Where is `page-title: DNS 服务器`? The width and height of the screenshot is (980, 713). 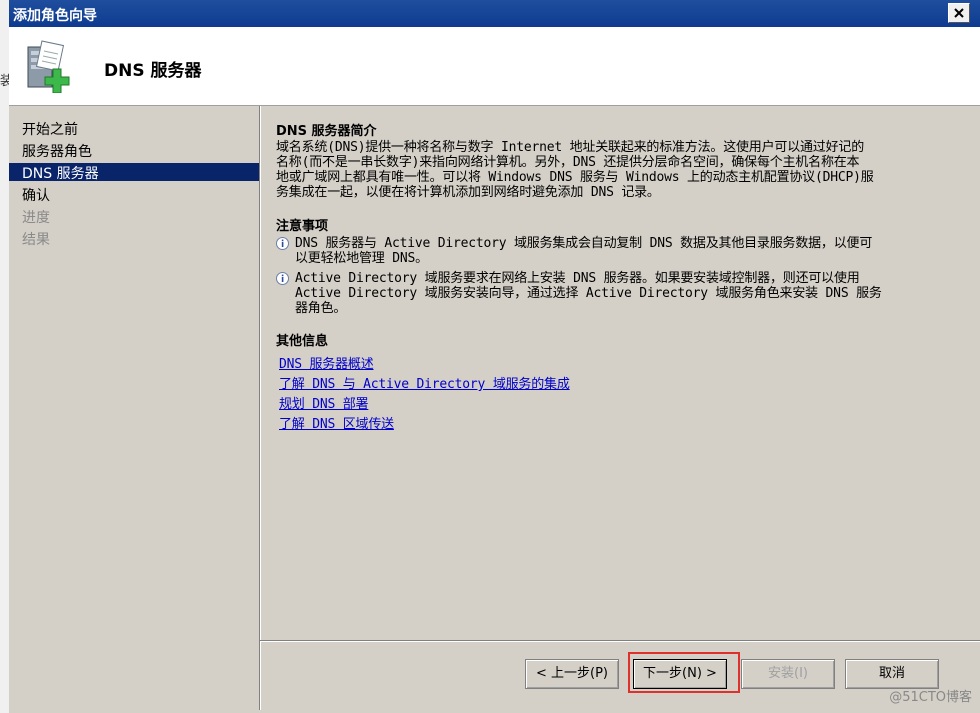 page-title: DNS 服务器 is located at coordinates (153, 71).